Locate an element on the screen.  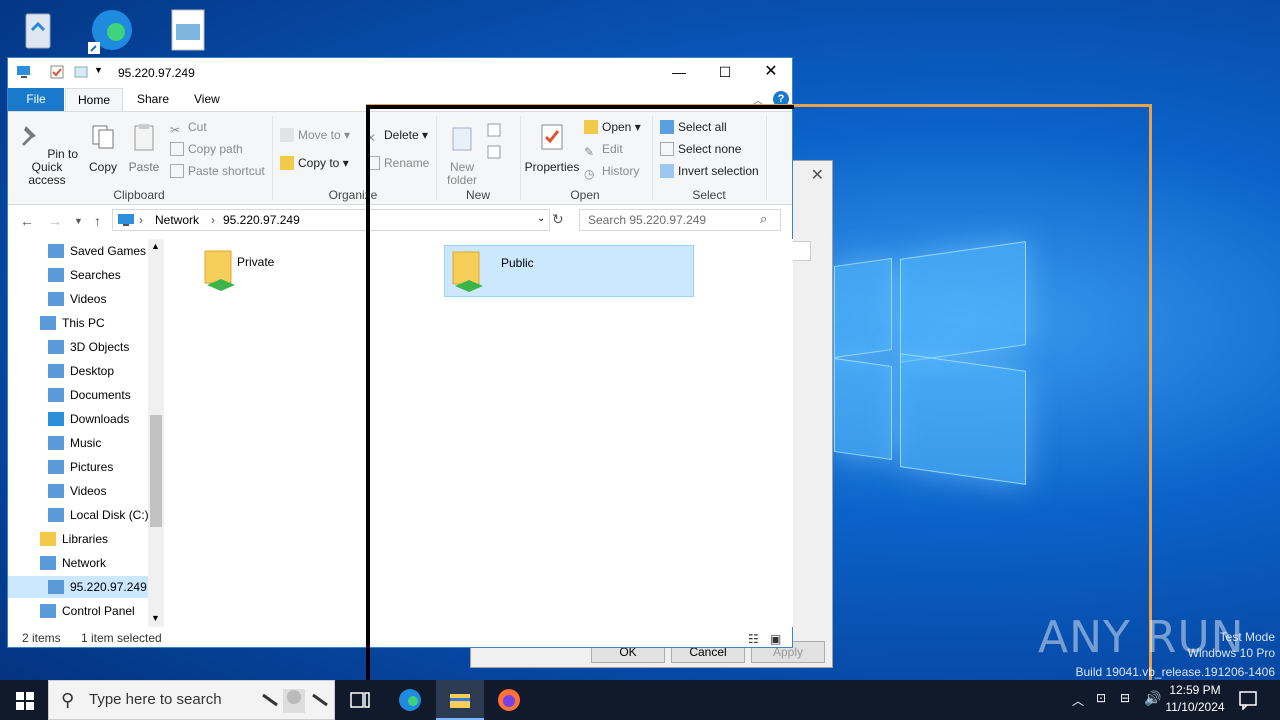
nav-item-label: 3D Objects is located at coordinates (100, 347).